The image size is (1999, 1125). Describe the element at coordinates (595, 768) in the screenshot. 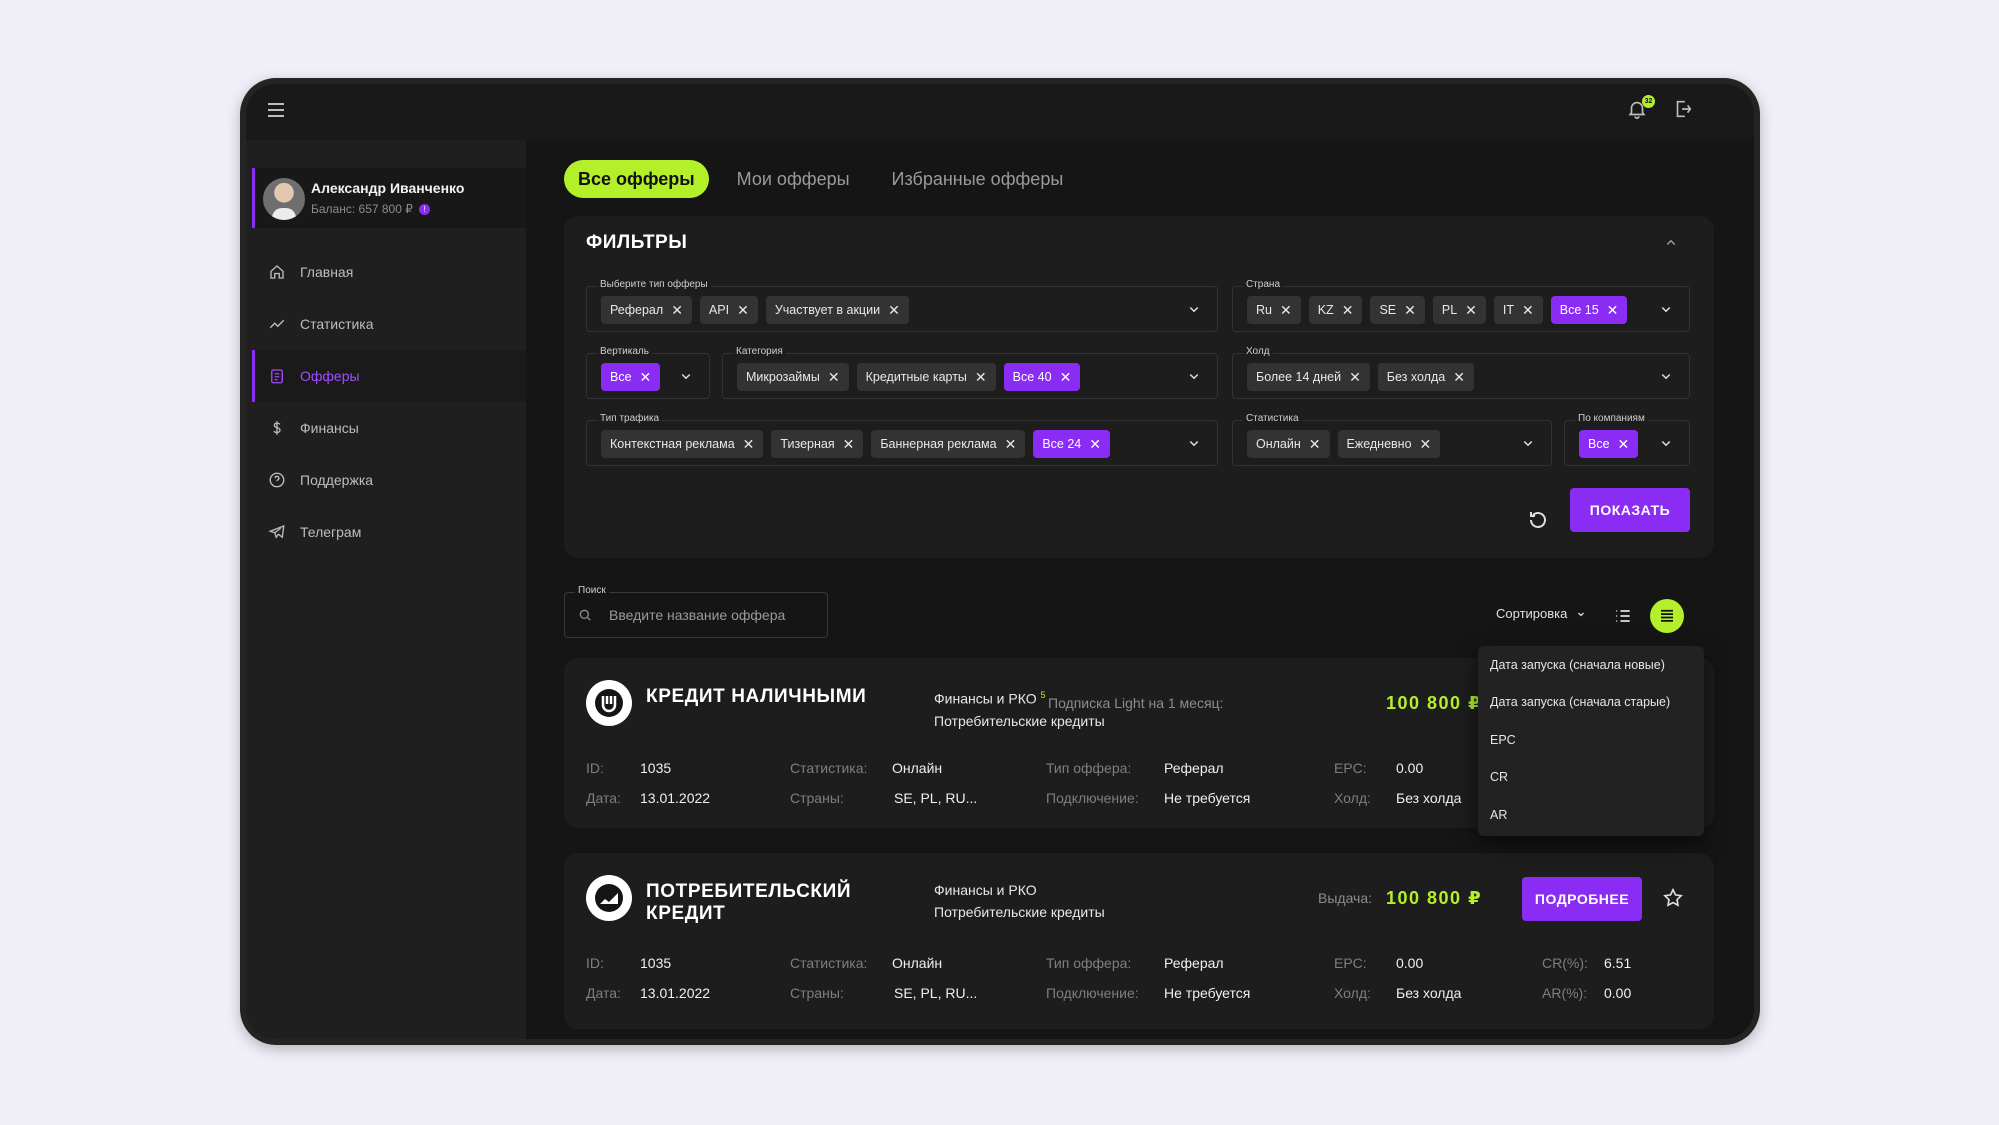

I see `detail-key: ID:` at that location.